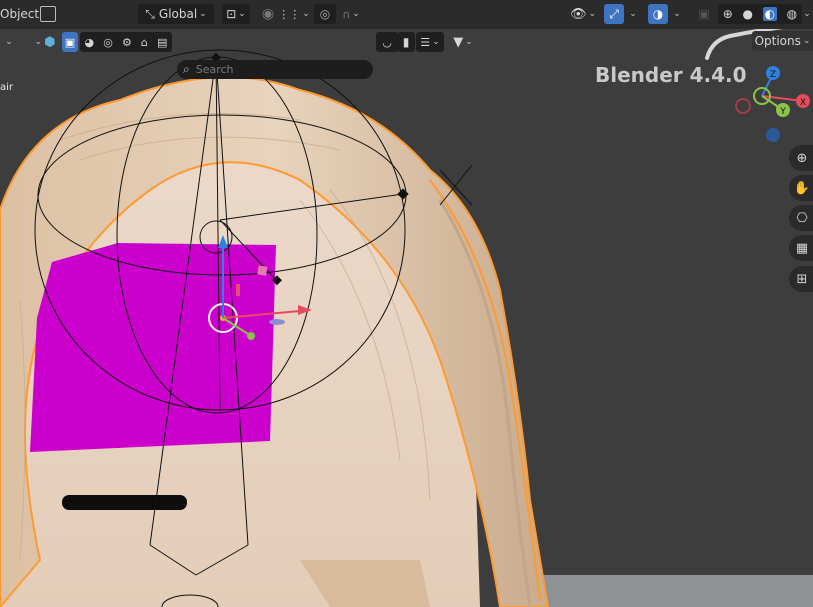  What do you see at coordinates (425, 42) in the screenshot?
I see `list-icon: ☰` at bounding box center [425, 42].